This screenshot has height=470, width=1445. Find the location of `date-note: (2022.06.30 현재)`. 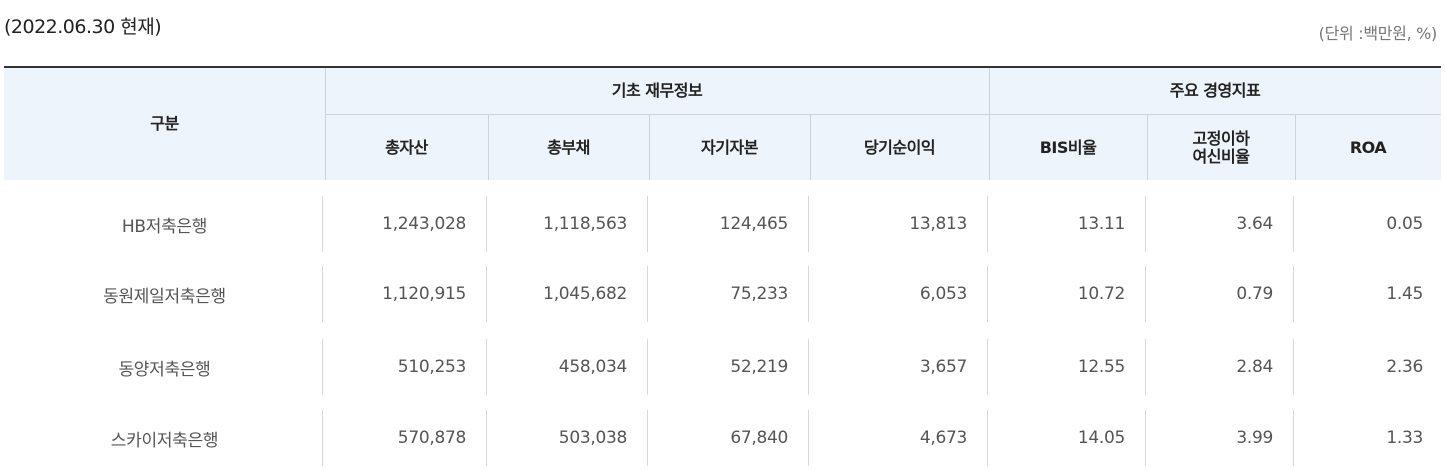

date-note: (2022.06.30 현재) is located at coordinates (83, 27).